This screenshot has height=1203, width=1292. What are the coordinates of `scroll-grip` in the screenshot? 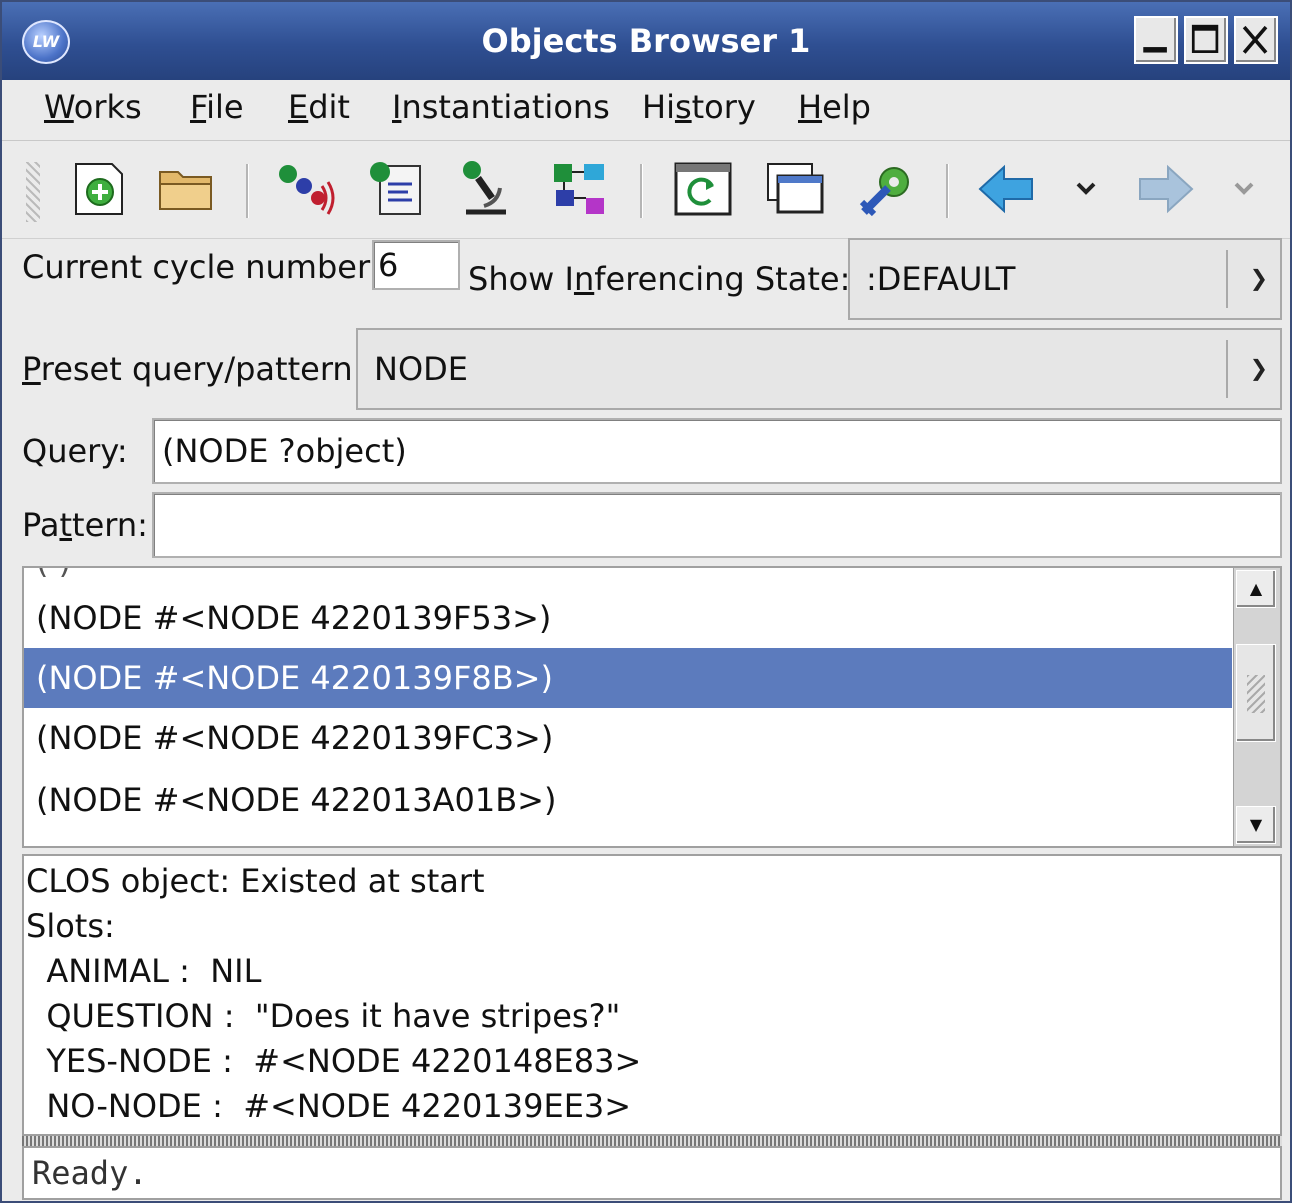 It's located at (1256, 694).